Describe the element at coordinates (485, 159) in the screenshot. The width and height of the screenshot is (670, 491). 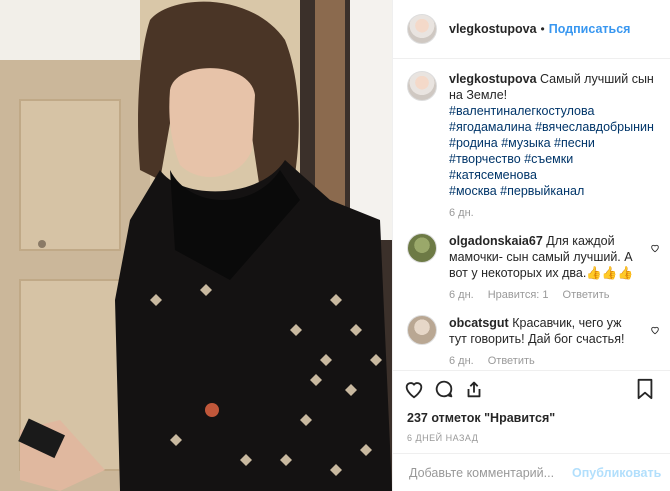
I see `hashtag: #творчество` at that location.